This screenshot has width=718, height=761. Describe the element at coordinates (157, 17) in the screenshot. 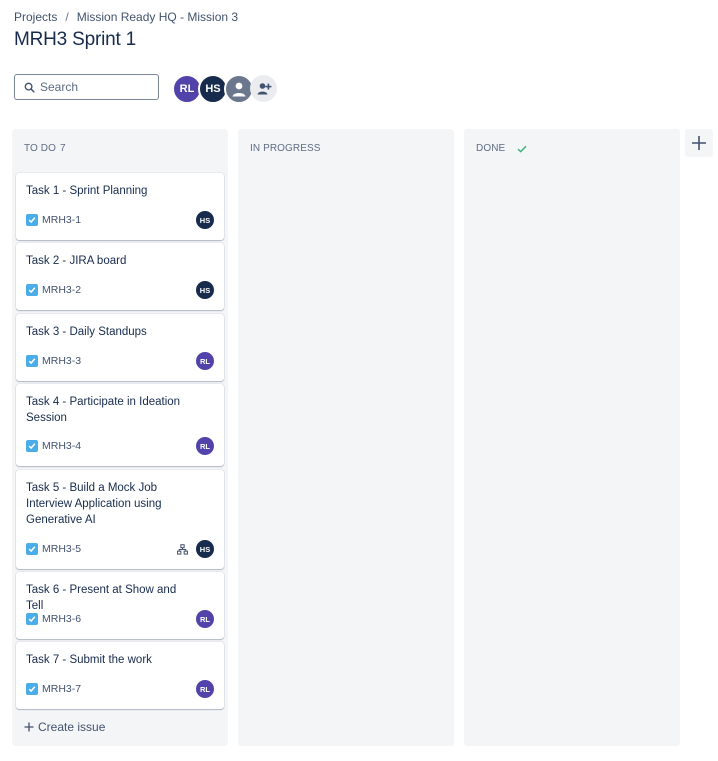

I see `breadcrumb-project: Mission Ready HQ - Mission 3` at that location.